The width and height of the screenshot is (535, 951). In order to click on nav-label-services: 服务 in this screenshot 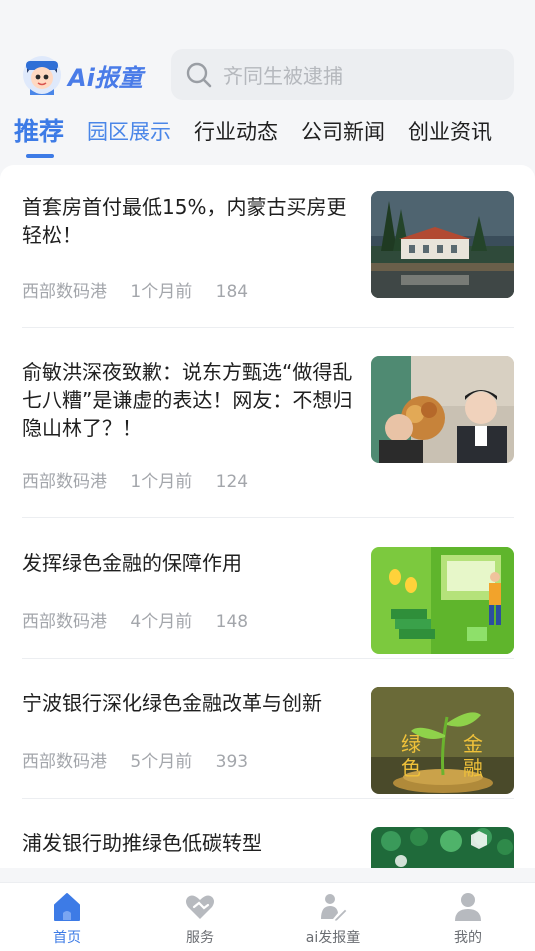, I will do `click(200, 938)`.